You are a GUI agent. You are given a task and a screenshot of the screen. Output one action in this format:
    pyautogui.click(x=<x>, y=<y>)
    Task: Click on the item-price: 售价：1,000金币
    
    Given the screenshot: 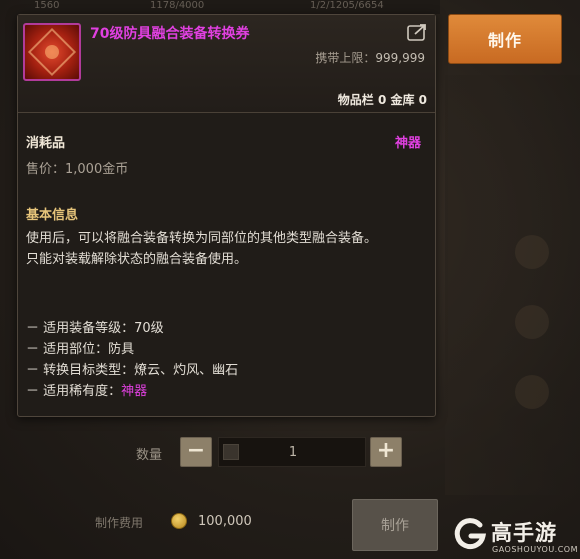 What is the action you would take?
    pyautogui.click(x=77, y=169)
    